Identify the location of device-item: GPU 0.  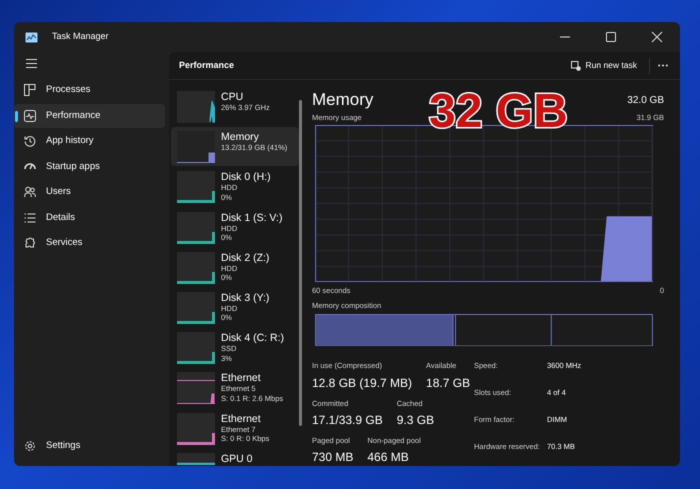
(235, 457).